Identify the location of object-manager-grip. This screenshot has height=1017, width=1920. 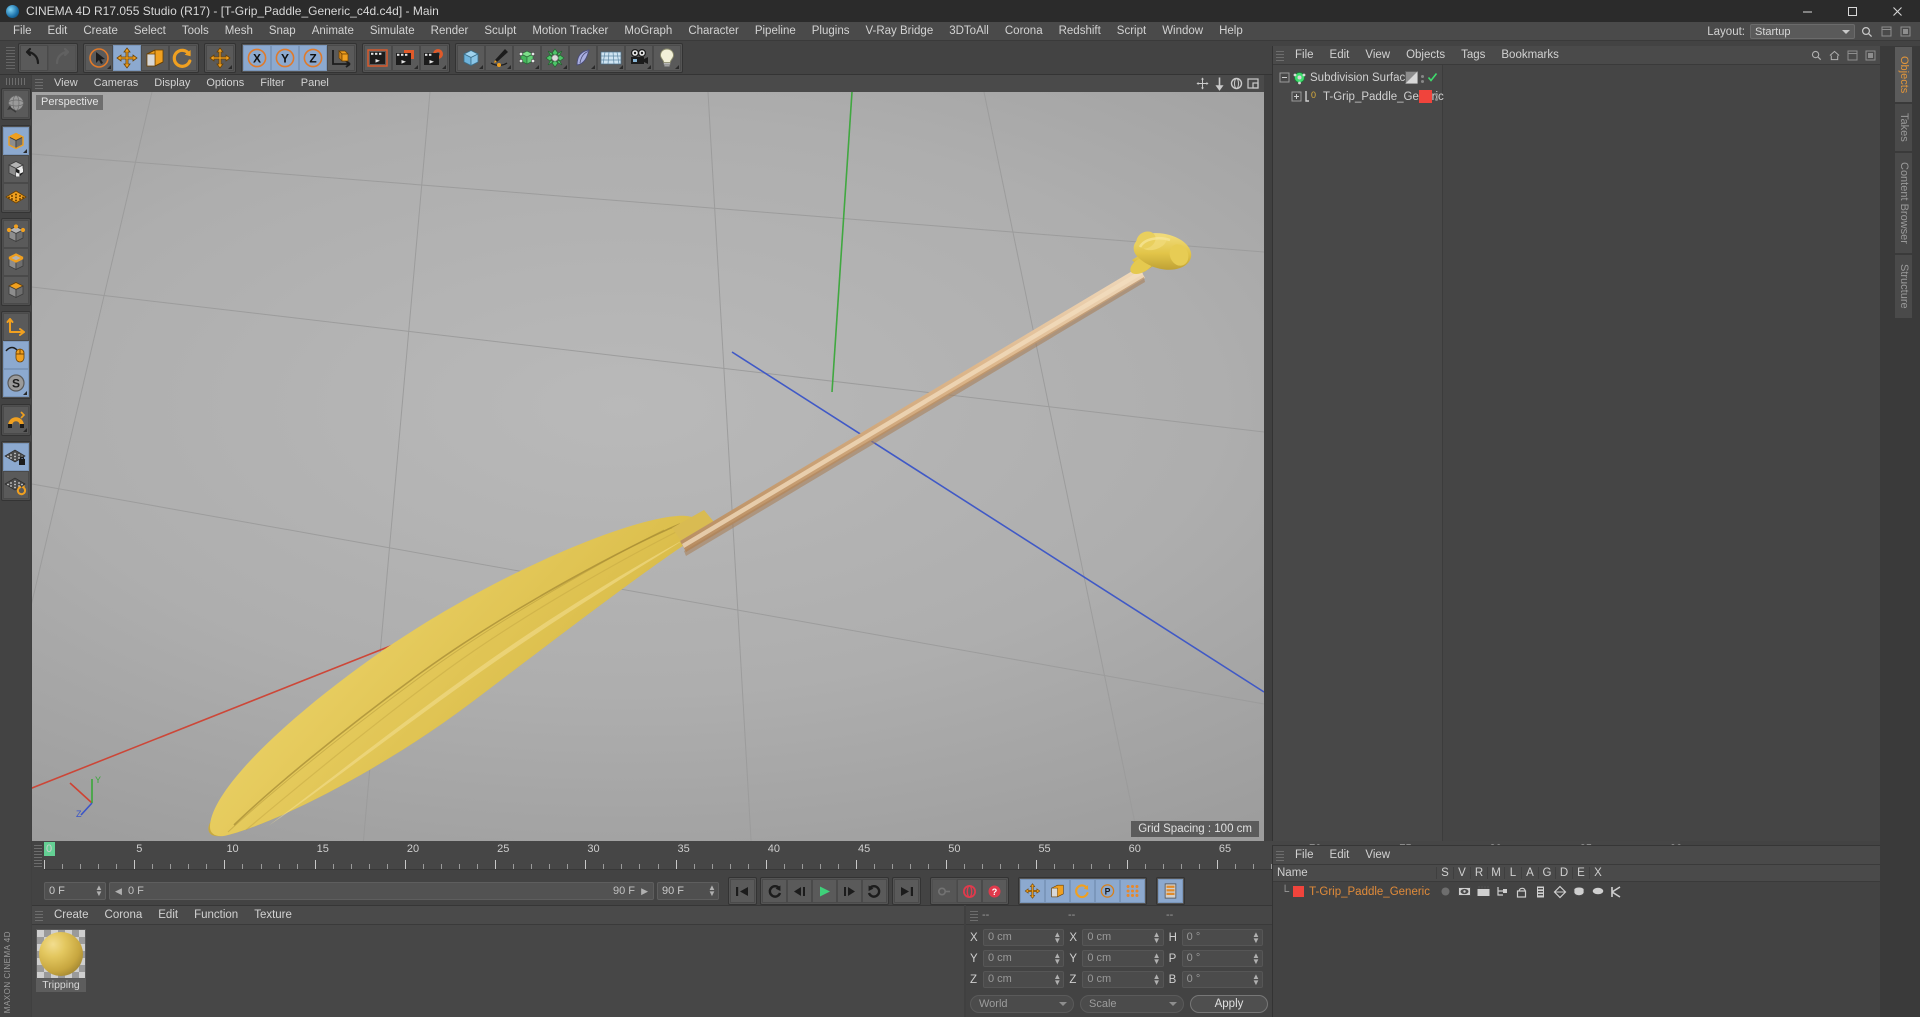
(1280, 55).